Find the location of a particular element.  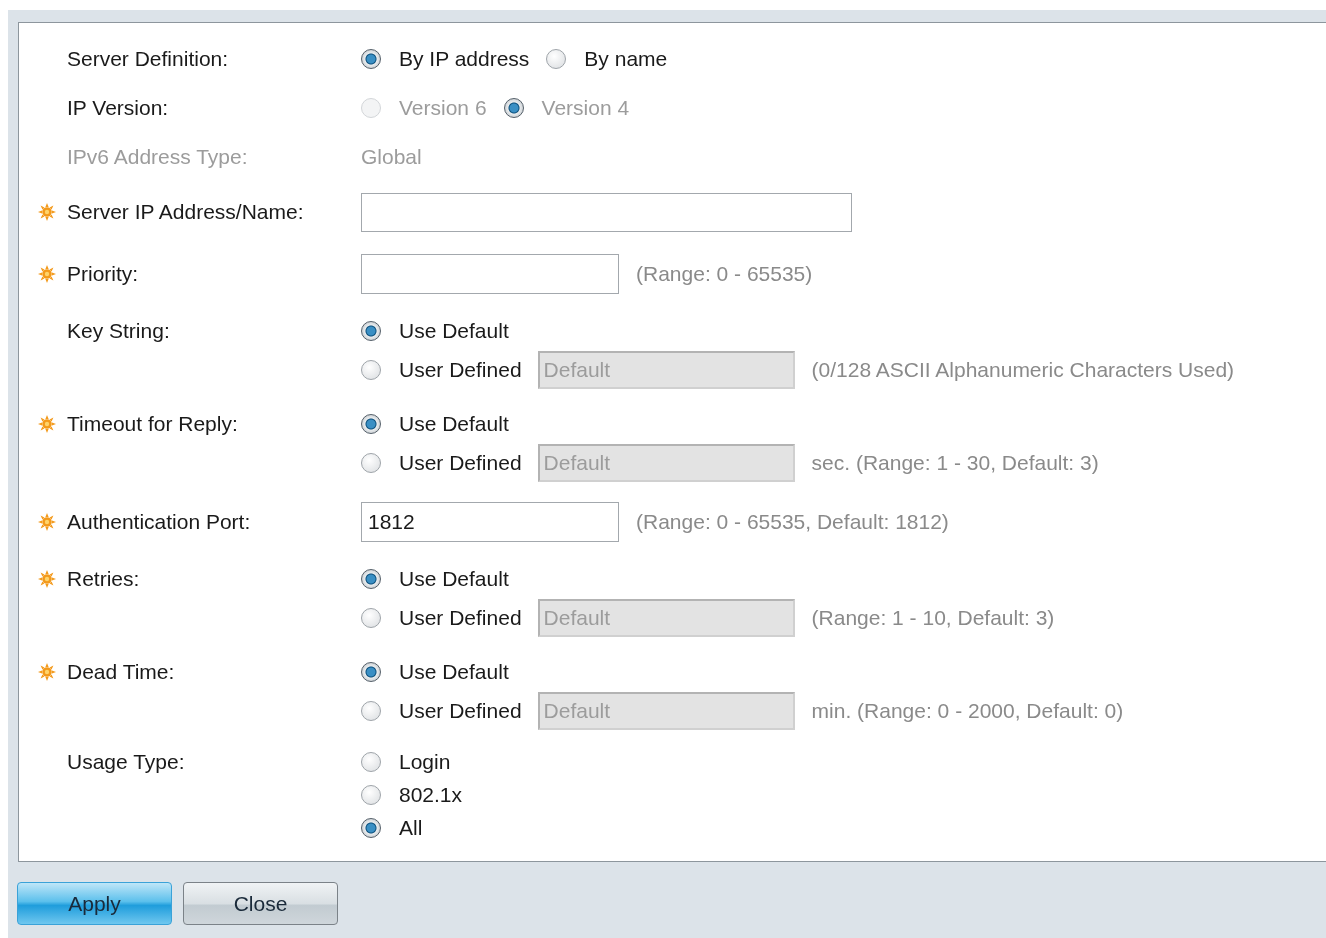

option-label: By IP address is located at coordinates (464, 58).